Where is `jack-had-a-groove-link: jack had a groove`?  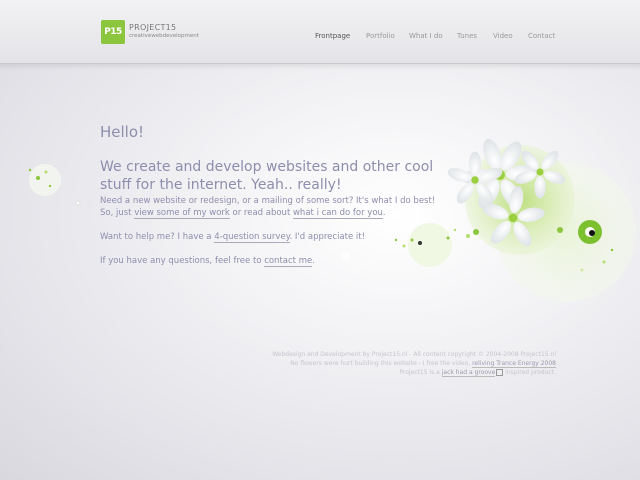 jack-had-a-groove-link: jack had a groove is located at coordinates (468, 373).